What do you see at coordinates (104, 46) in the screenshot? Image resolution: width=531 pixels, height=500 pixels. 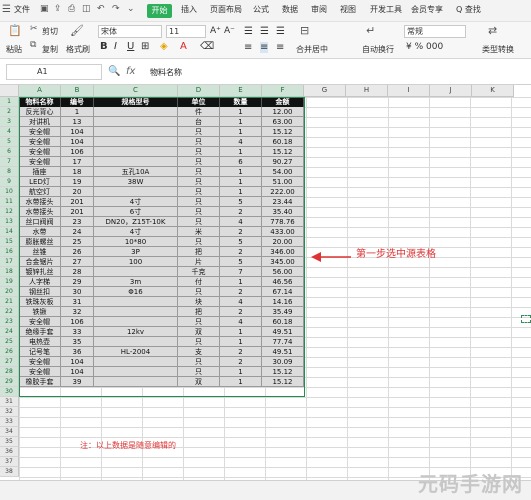 I see `bold-icon: B` at bounding box center [104, 46].